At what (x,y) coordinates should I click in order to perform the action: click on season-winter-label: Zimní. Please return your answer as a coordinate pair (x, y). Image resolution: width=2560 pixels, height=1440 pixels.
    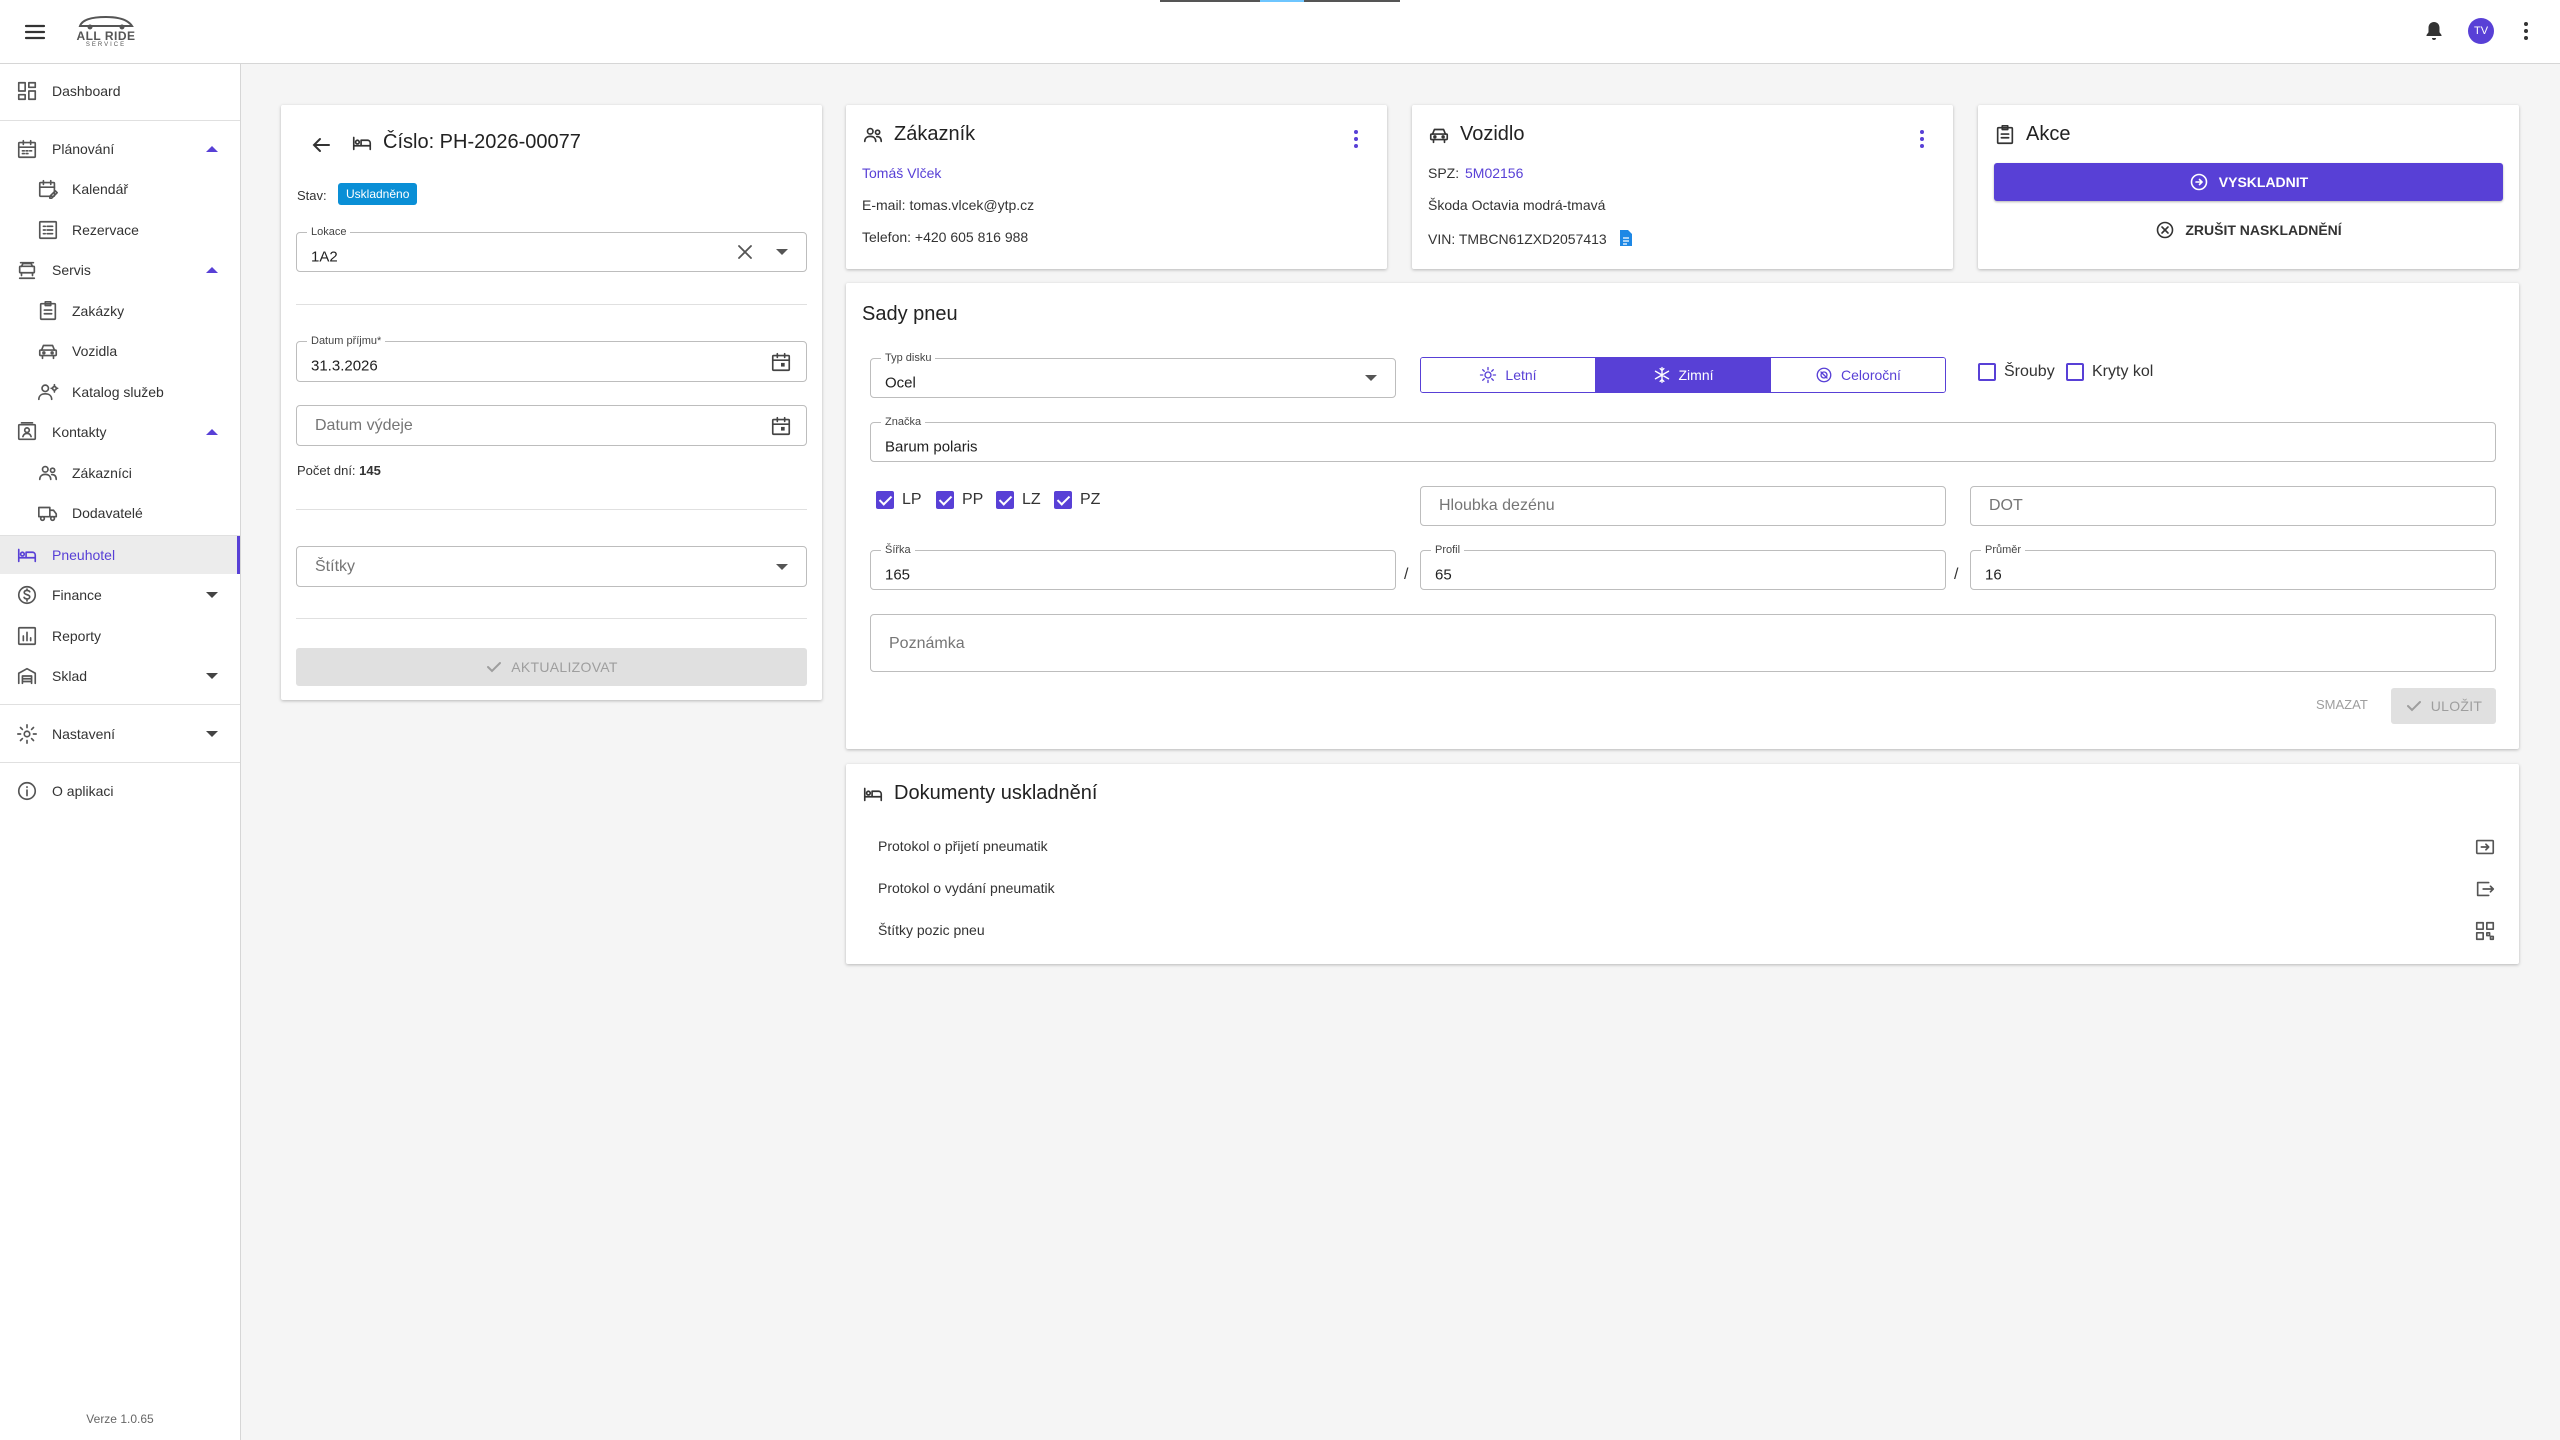
    Looking at the image, I should click on (1696, 375).